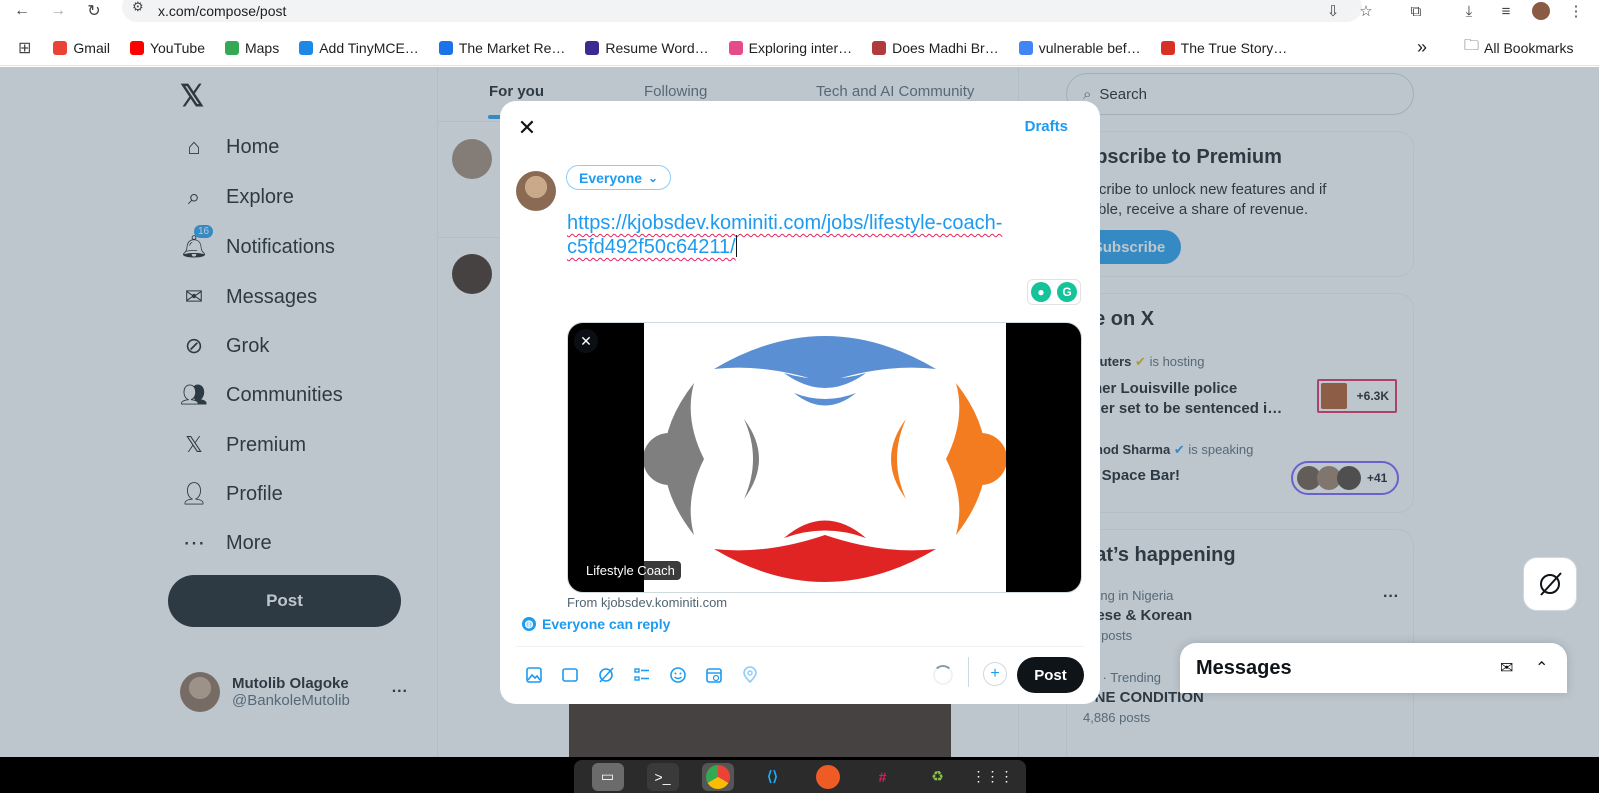 The image size is (1599, 793). What do you see at coordinates (1541, 668) in the screenshot?
I see `expand-icon: ⌃` at bounding box center [1541, 668].